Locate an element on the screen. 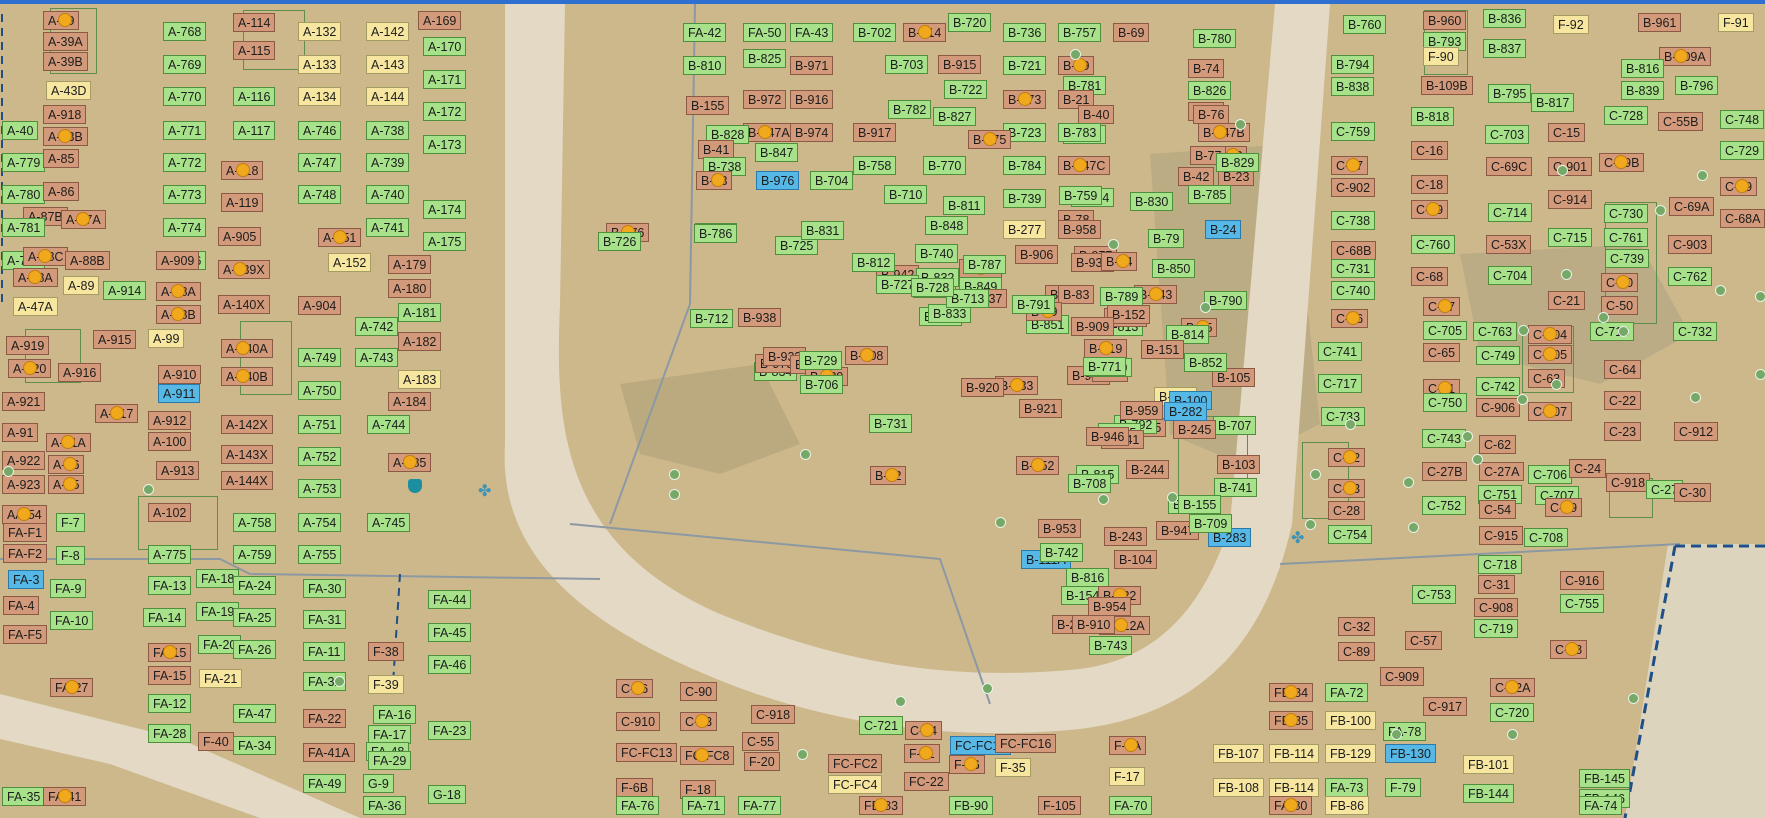  plot-label: A-770 is located at coordinates (185, 96).